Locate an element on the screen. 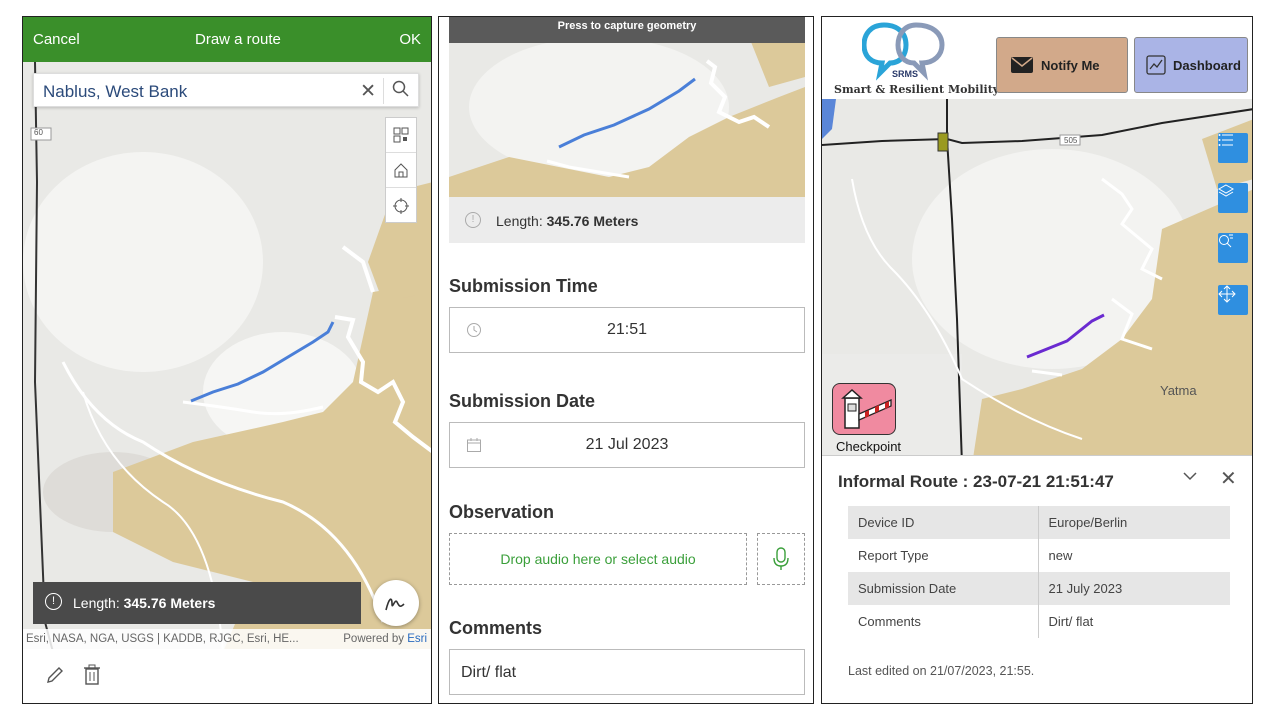  submission-time-field: 21:51 is located at coordinates (627, 330).